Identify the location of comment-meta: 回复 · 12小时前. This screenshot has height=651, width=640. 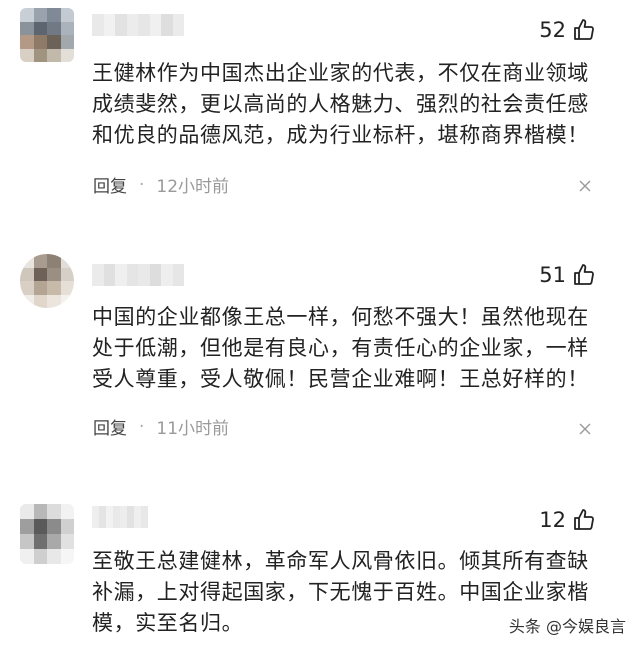
(161, 185).